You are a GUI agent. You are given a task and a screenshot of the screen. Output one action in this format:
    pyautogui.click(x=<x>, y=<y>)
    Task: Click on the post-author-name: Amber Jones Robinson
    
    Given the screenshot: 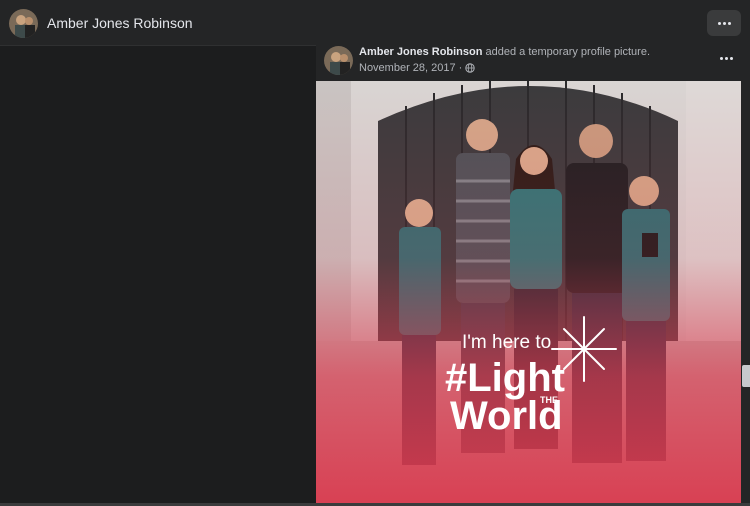 What is the action you would take?
    pyautogui.click(x=420, y=52)
    